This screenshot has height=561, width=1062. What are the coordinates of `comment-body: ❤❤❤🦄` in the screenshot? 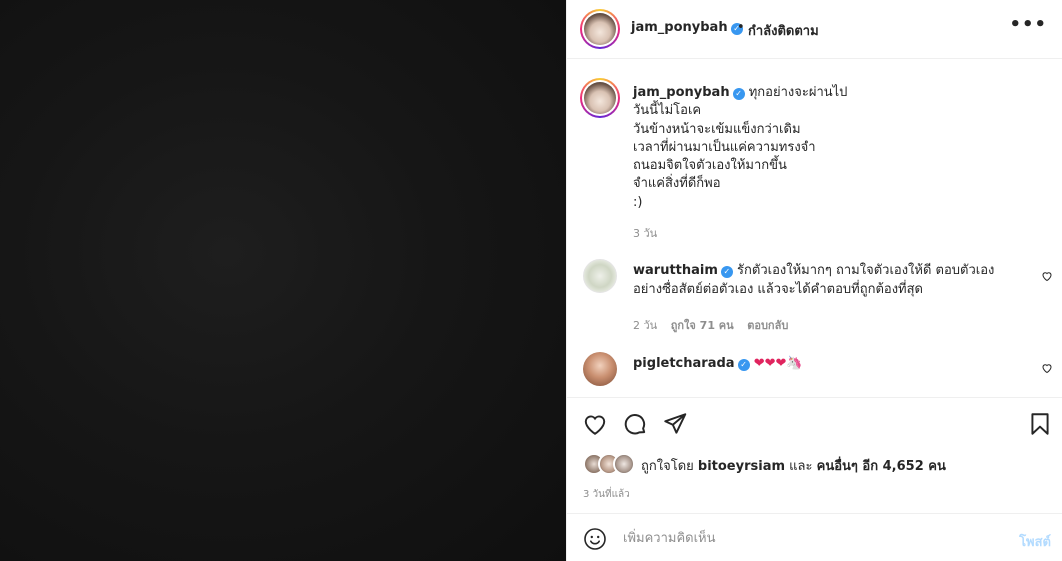 It's located at (778, 363).